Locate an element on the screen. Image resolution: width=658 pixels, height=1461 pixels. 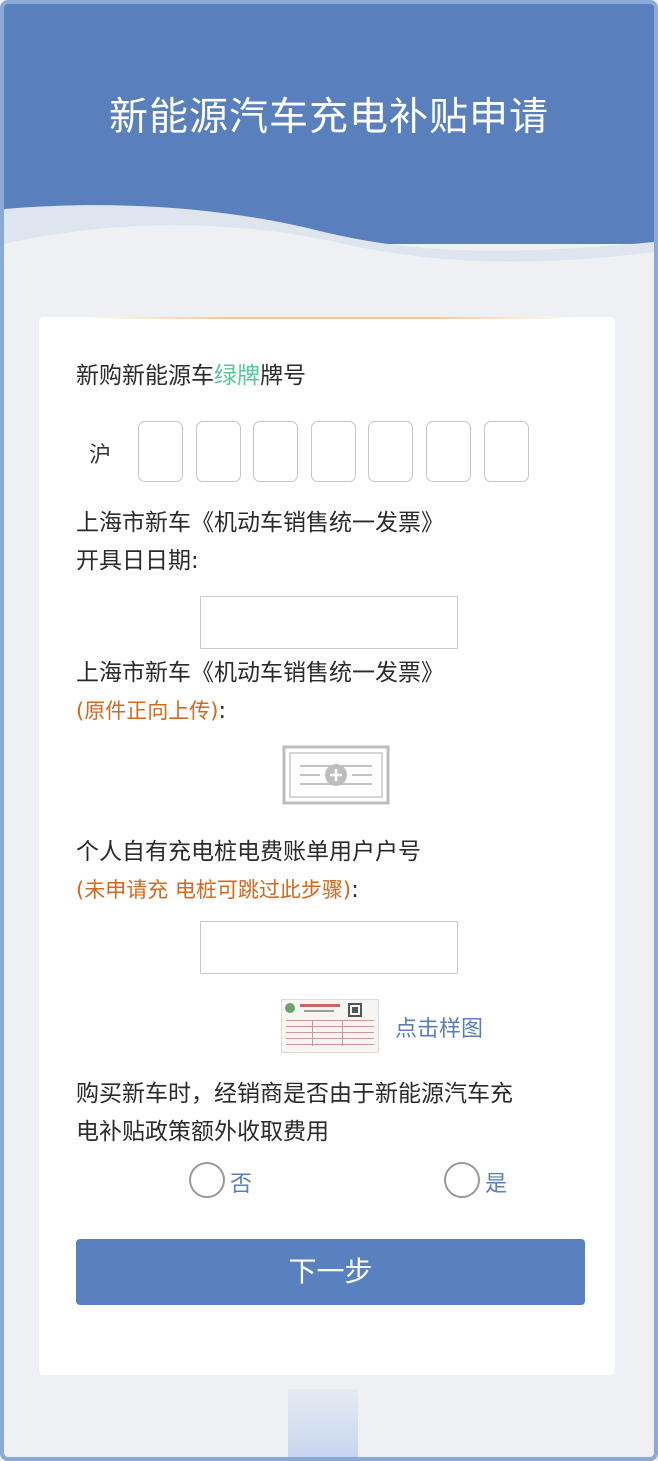
invoice-date-field is located at coordinates (329, 622).